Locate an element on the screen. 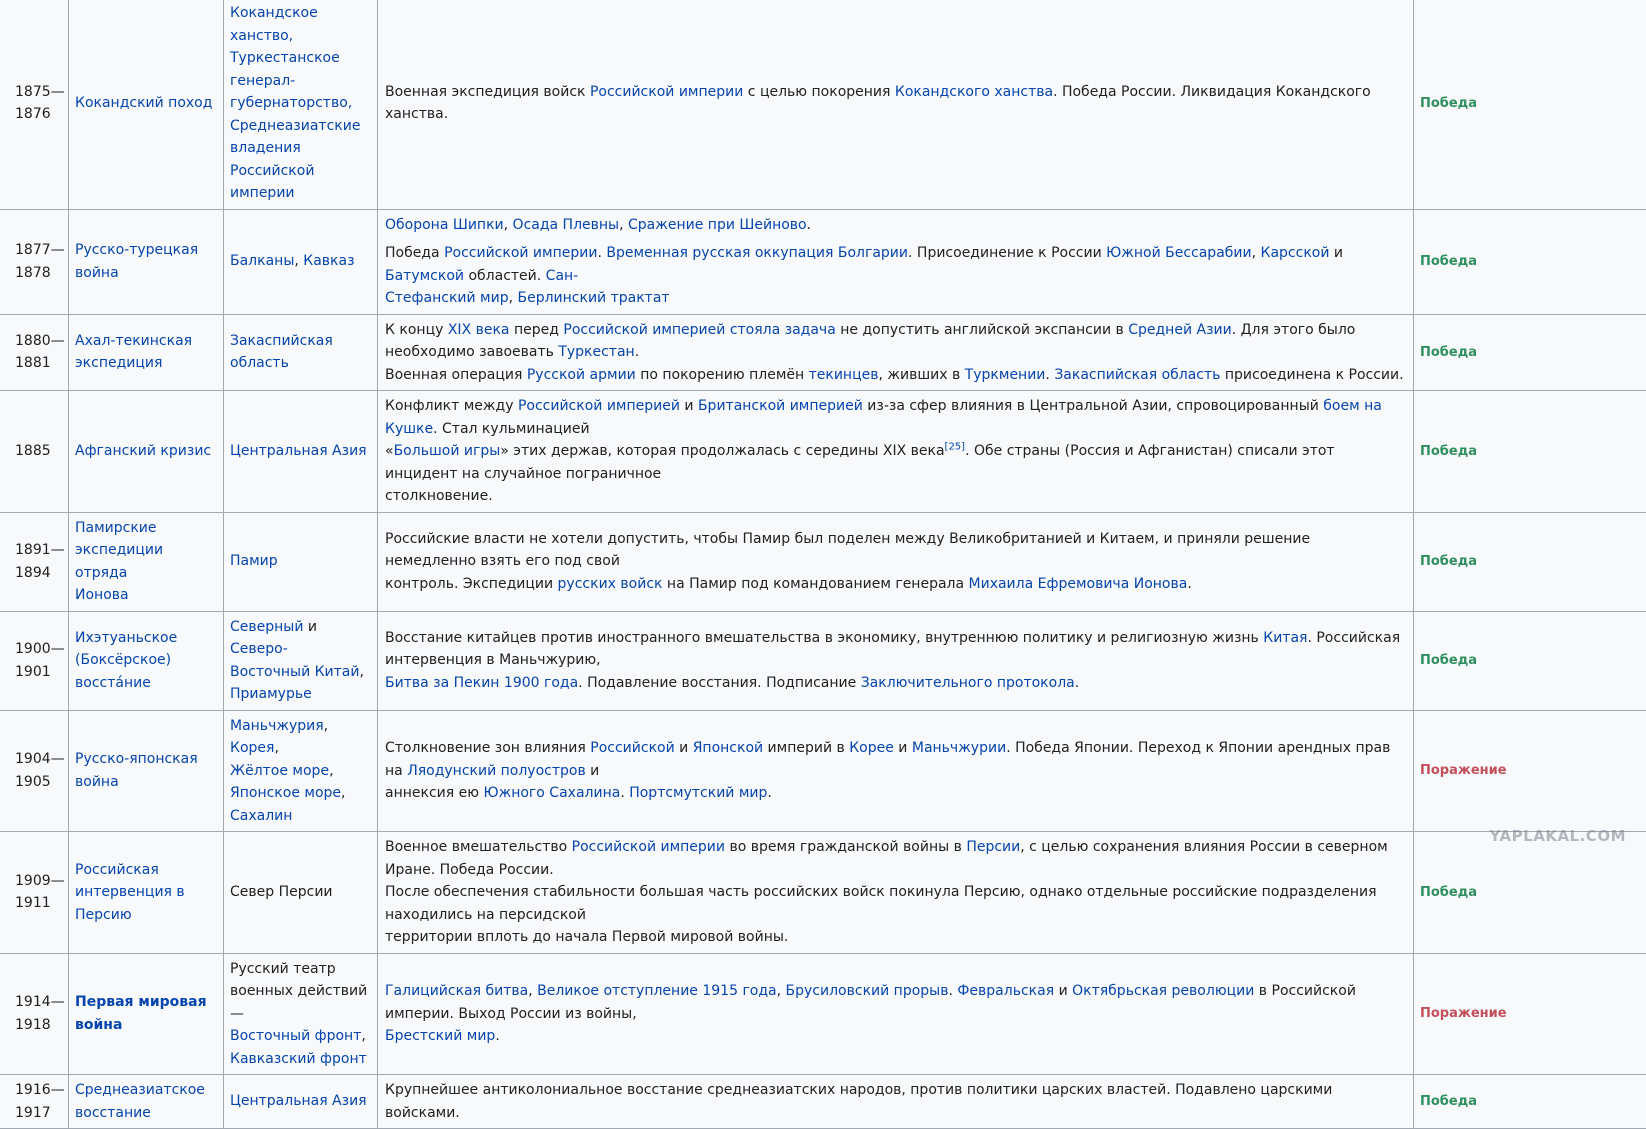 The height and width of the screenshot is (1129, 1646). wiki-link: Кавказ is located at coordinates (328, 261).